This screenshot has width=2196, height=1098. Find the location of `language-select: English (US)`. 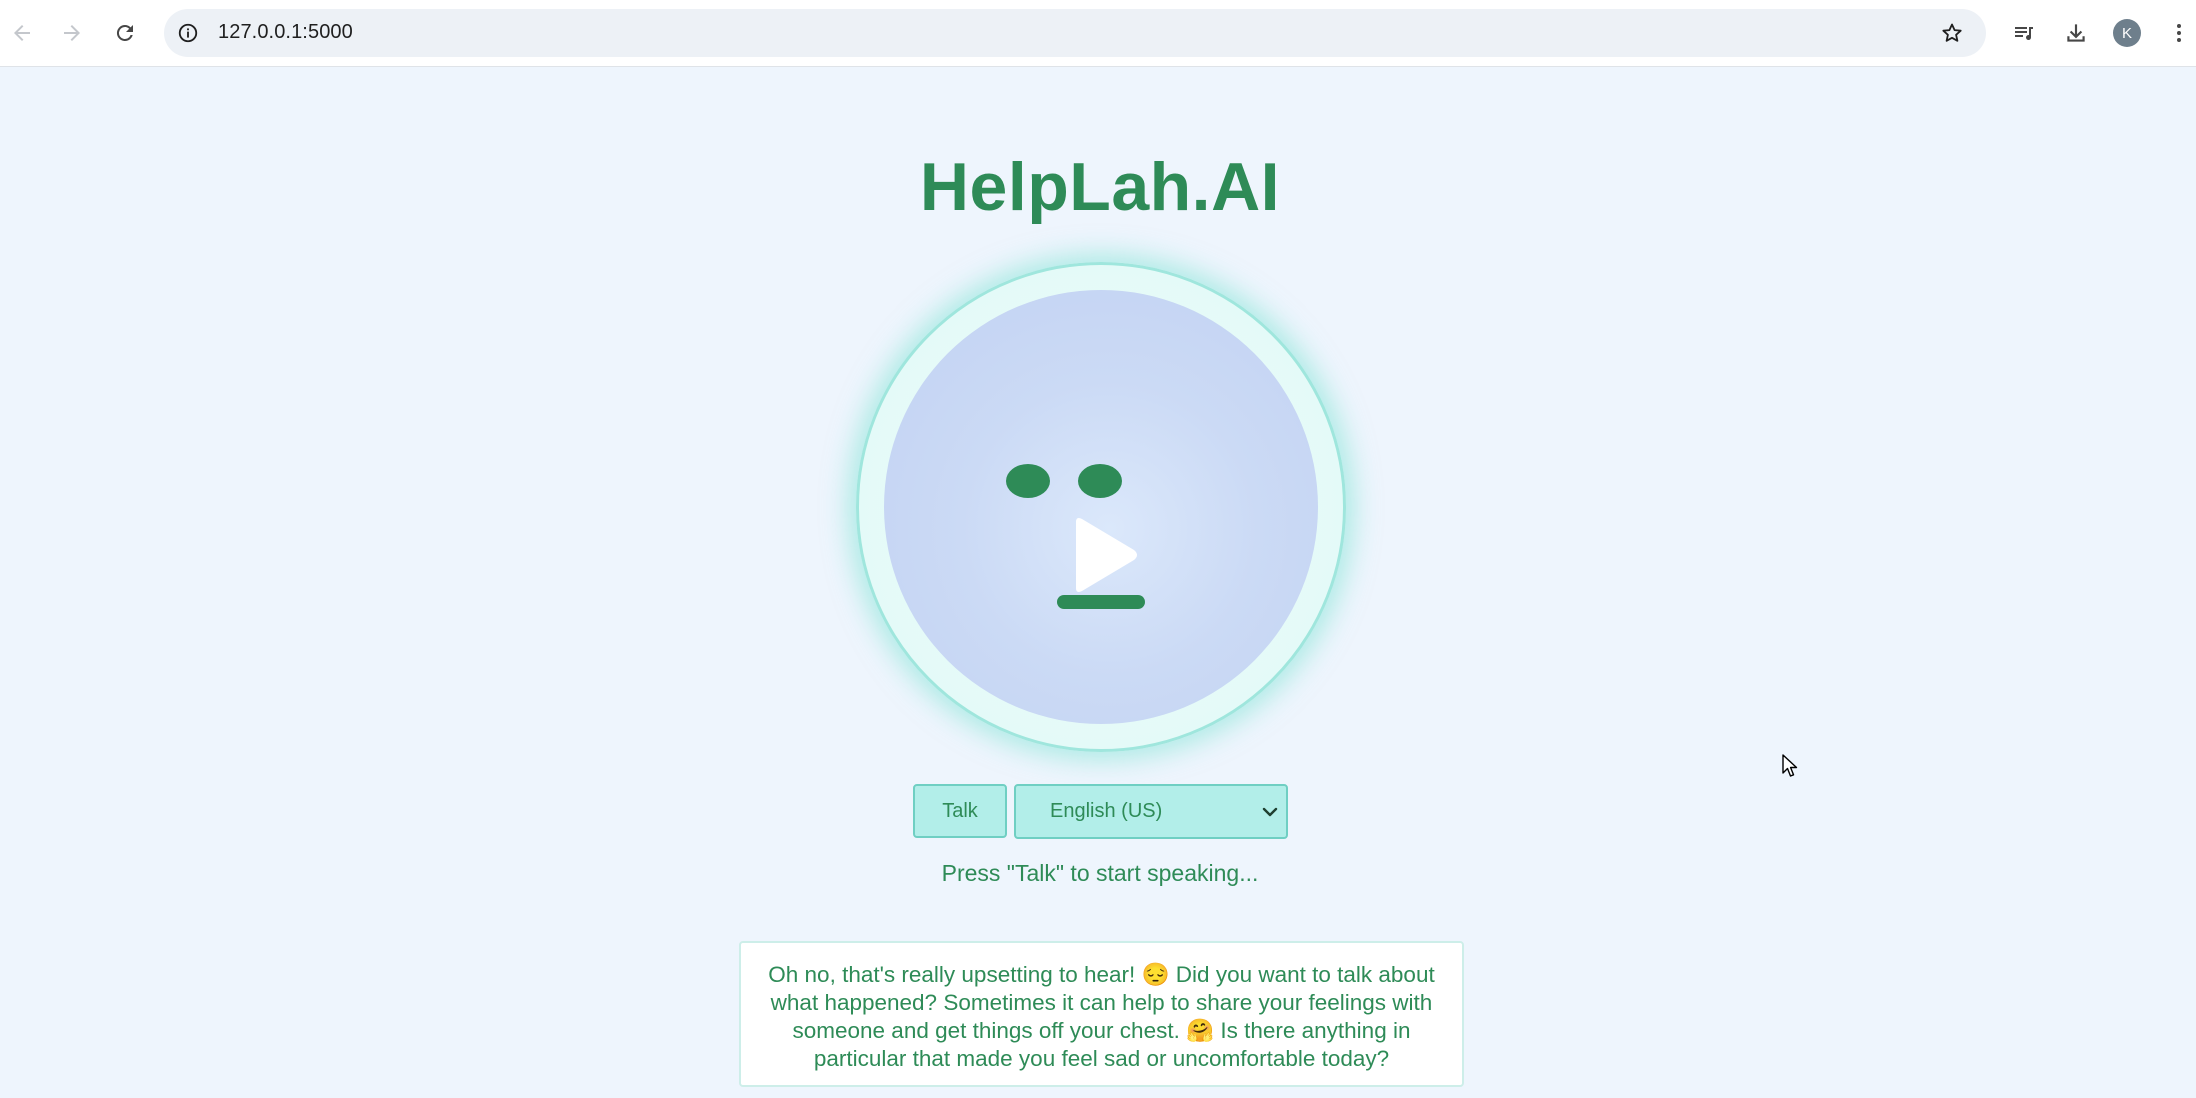

language-select: English (US) is located at coordinates (1151, 811).